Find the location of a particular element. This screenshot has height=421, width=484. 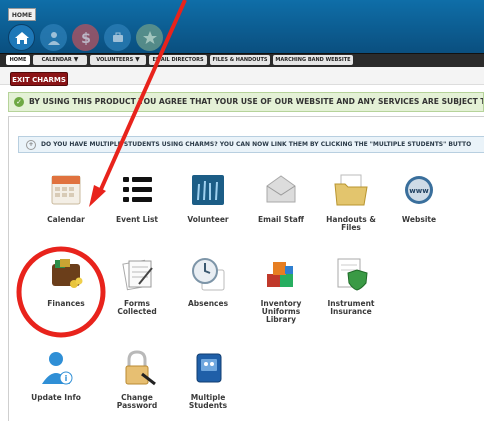

tile-handouts-files: Handouts & Files is located at coordinates (351, 201).